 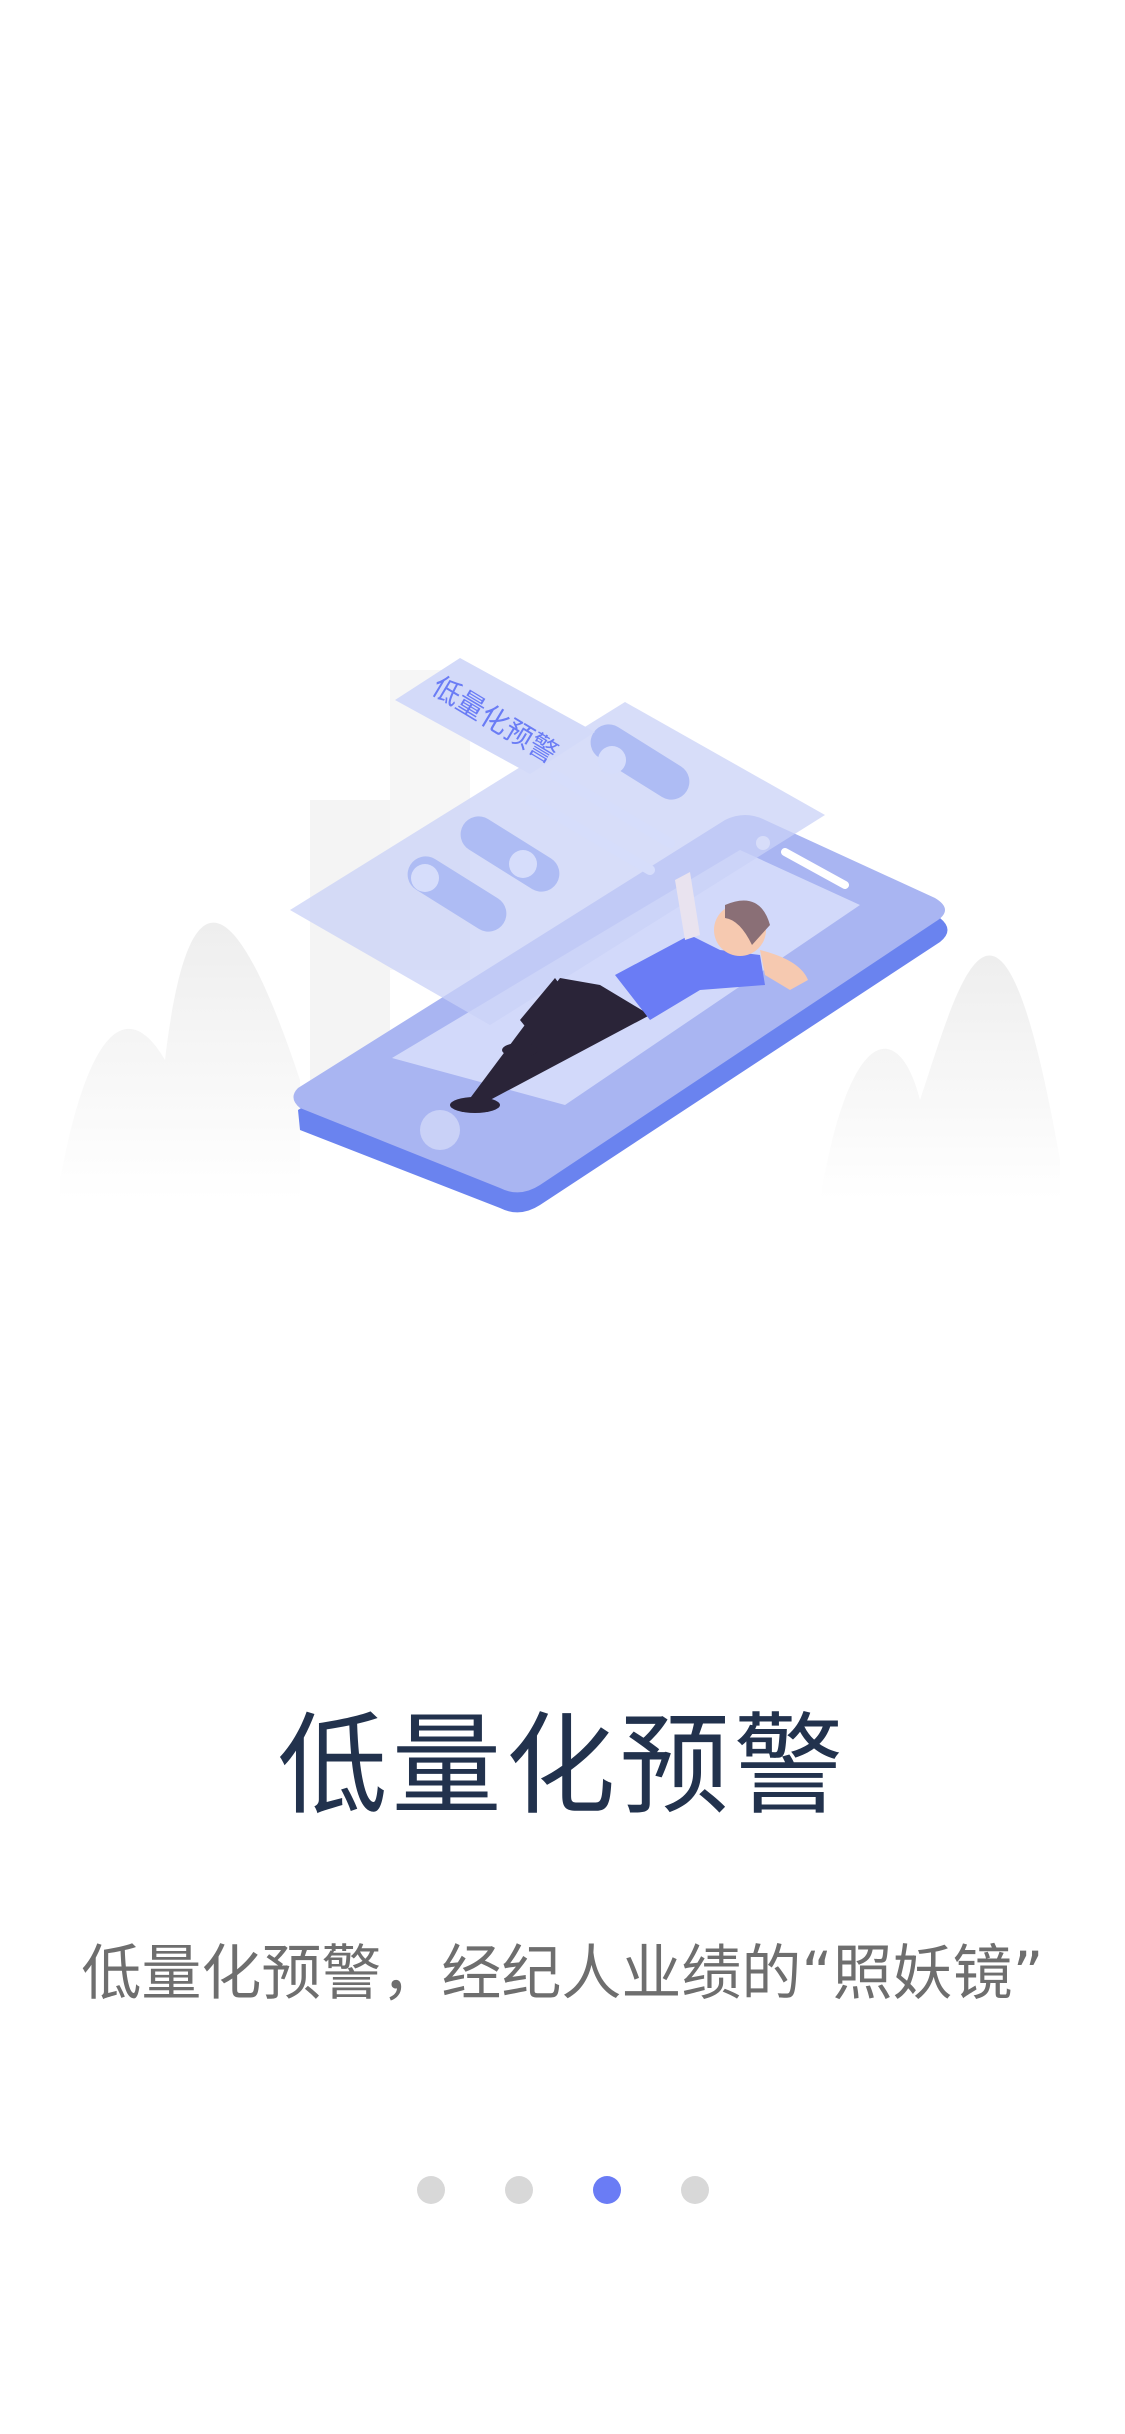 What do you see at coordinates (562, 1974) in the screenshot?
I see `page-subtitle: 低量化预警，经纪人业绩的“照妖镜”` at bounding box center [562, 1974].